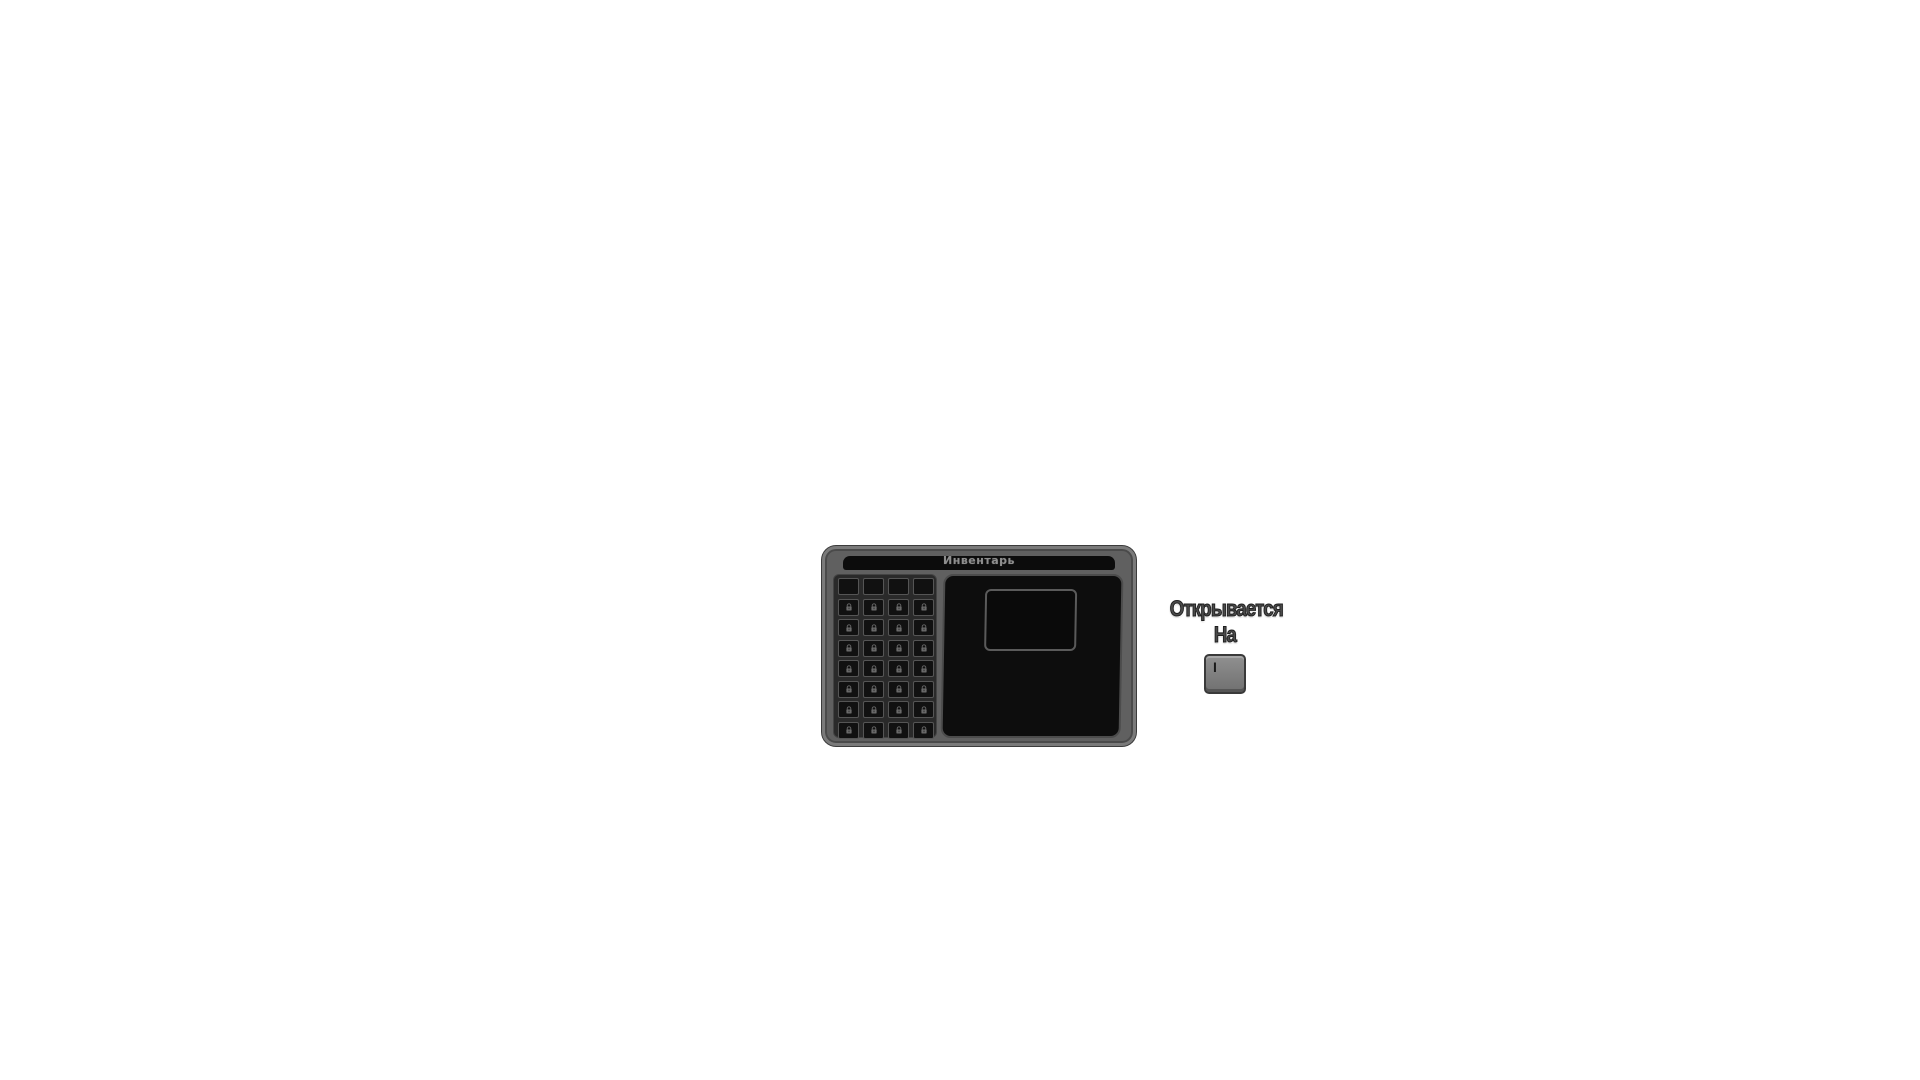 The width and height of the screenshot is (1920, 1080). I want to click on key-label: I, so click(1215, 667).